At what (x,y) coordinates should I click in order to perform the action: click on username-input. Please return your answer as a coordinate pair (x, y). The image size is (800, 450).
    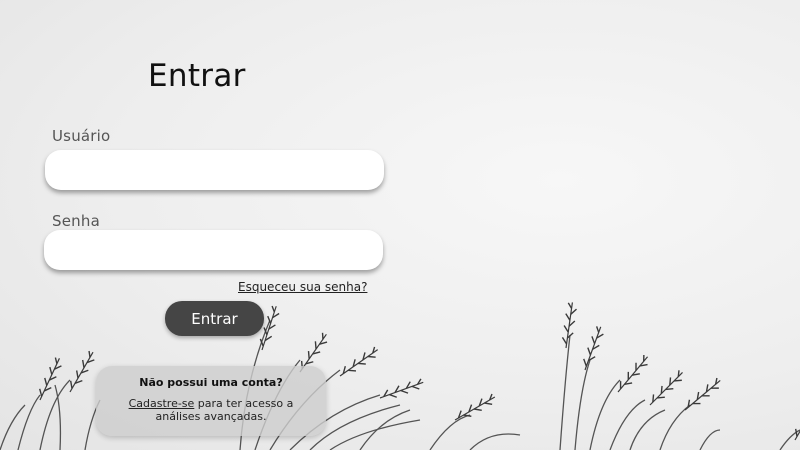
    Looking at the image, I should click on (214, 170).